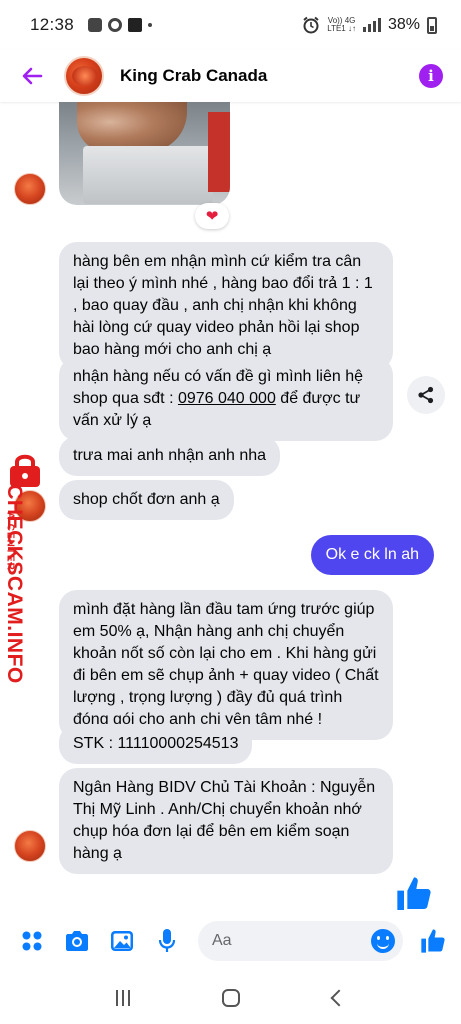 Image resolution: width=461 pixels, height=1024 pixels. I want to click on message-text: STK : 11110000254513, so click(156, 743).